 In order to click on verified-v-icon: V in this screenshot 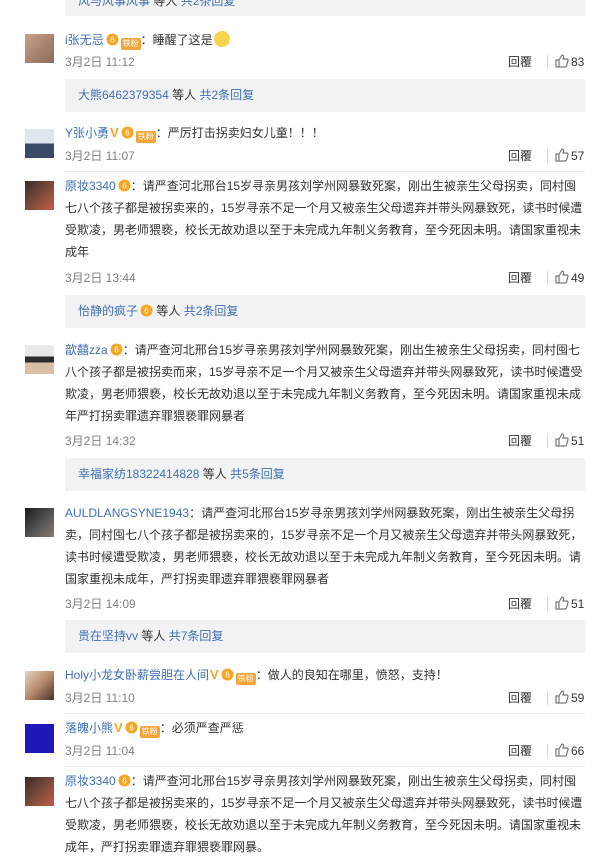, I will do `click(214, 674)`.